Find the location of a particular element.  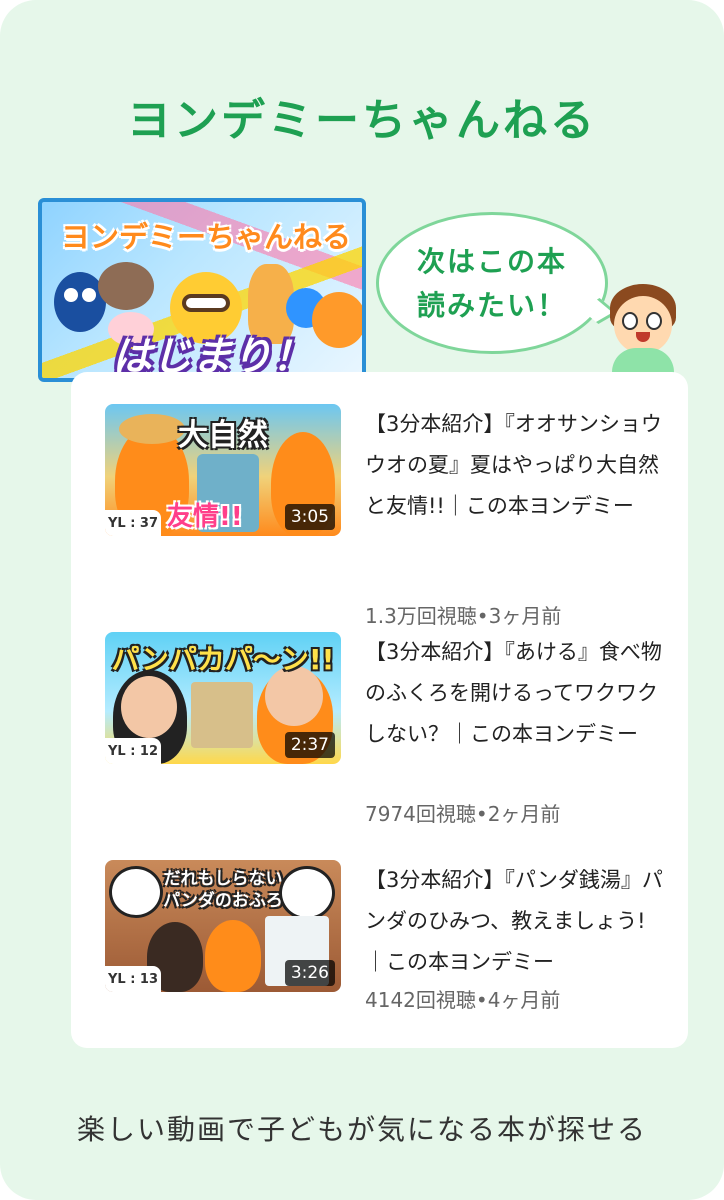

face-image is located at coordinates (149, 707).